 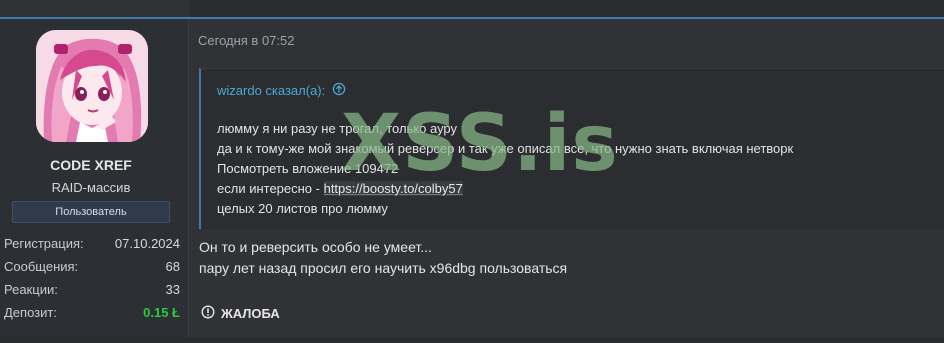 What do you see at coordinates (472, 340) in the screenshot?
I see `next-post-edge` at bounding box center [472, 340].